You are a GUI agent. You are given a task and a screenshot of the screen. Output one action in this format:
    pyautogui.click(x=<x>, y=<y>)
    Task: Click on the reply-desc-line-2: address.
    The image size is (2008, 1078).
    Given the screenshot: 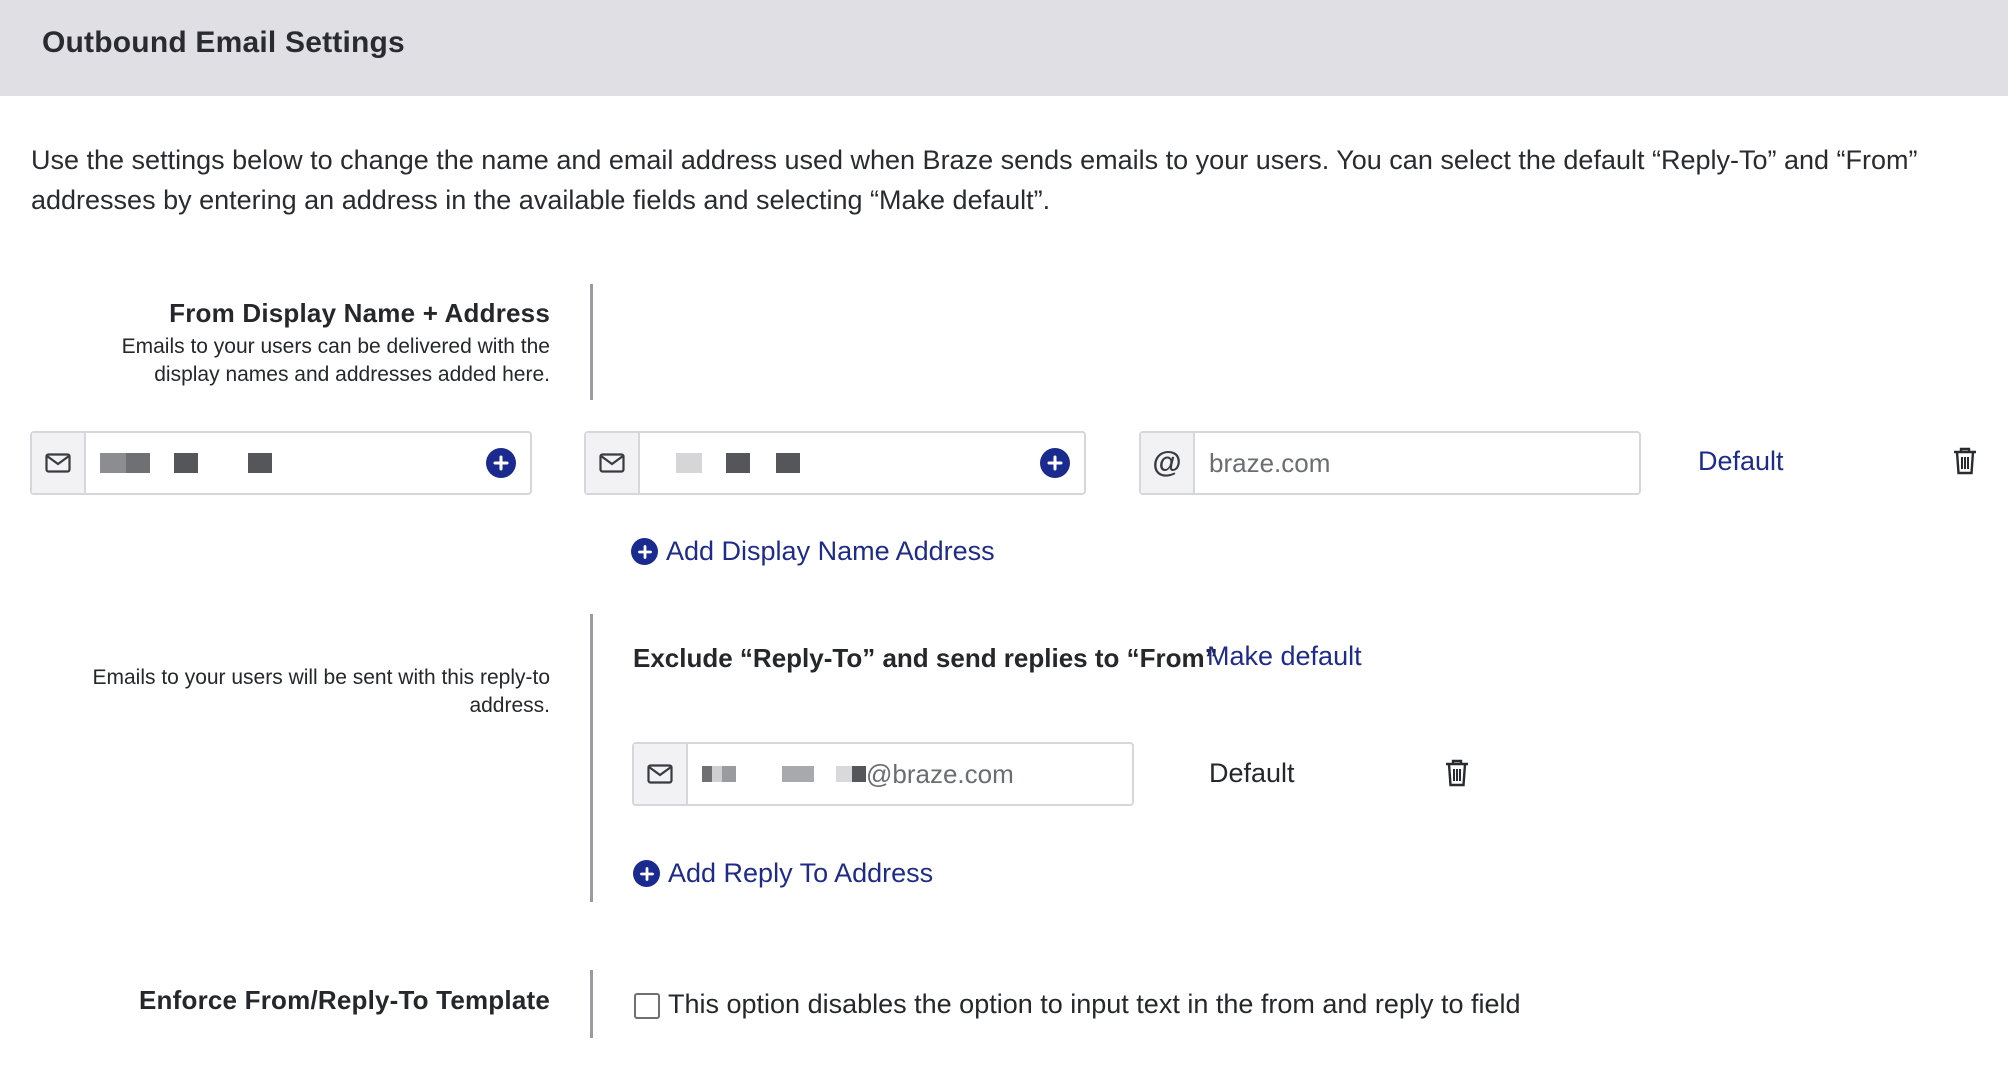 What is the action you would take?
    pyautogui.click(x=509, y=705)
    